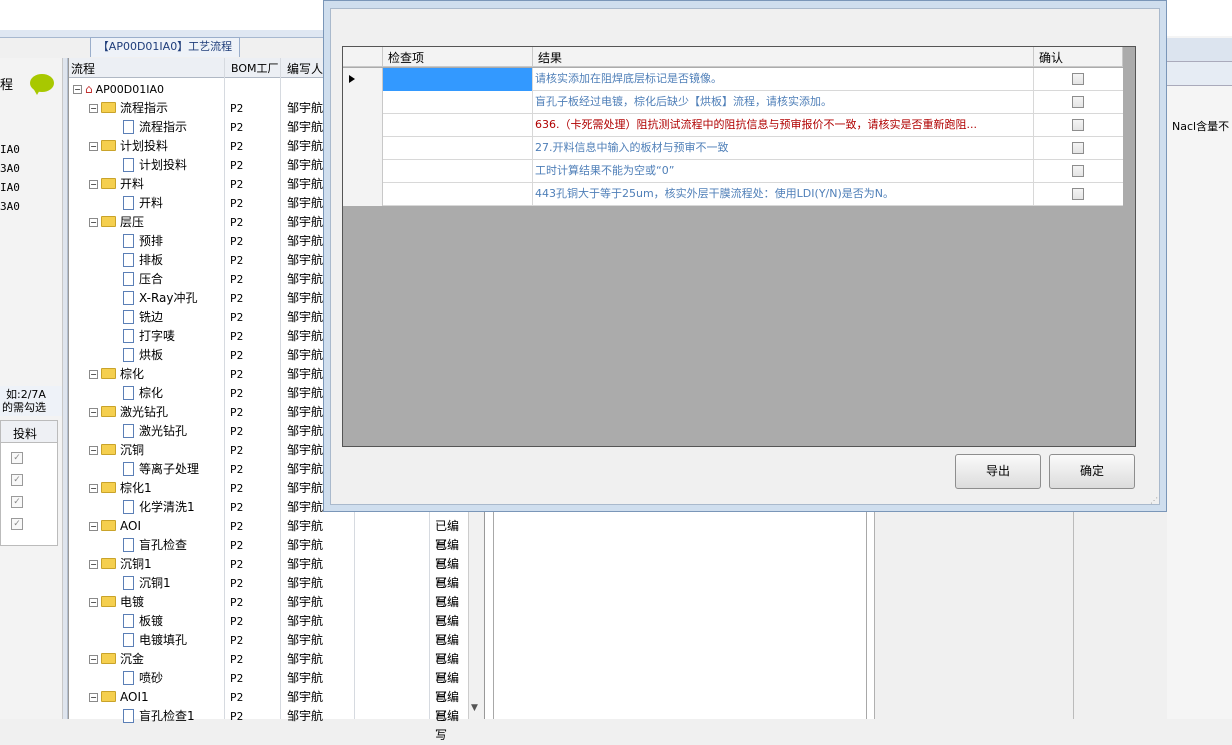  What do you see at coordinates (155, 583) in the screenshot?
I see `tree-row-label: 沉铜1` at bounding box center [155, 583].